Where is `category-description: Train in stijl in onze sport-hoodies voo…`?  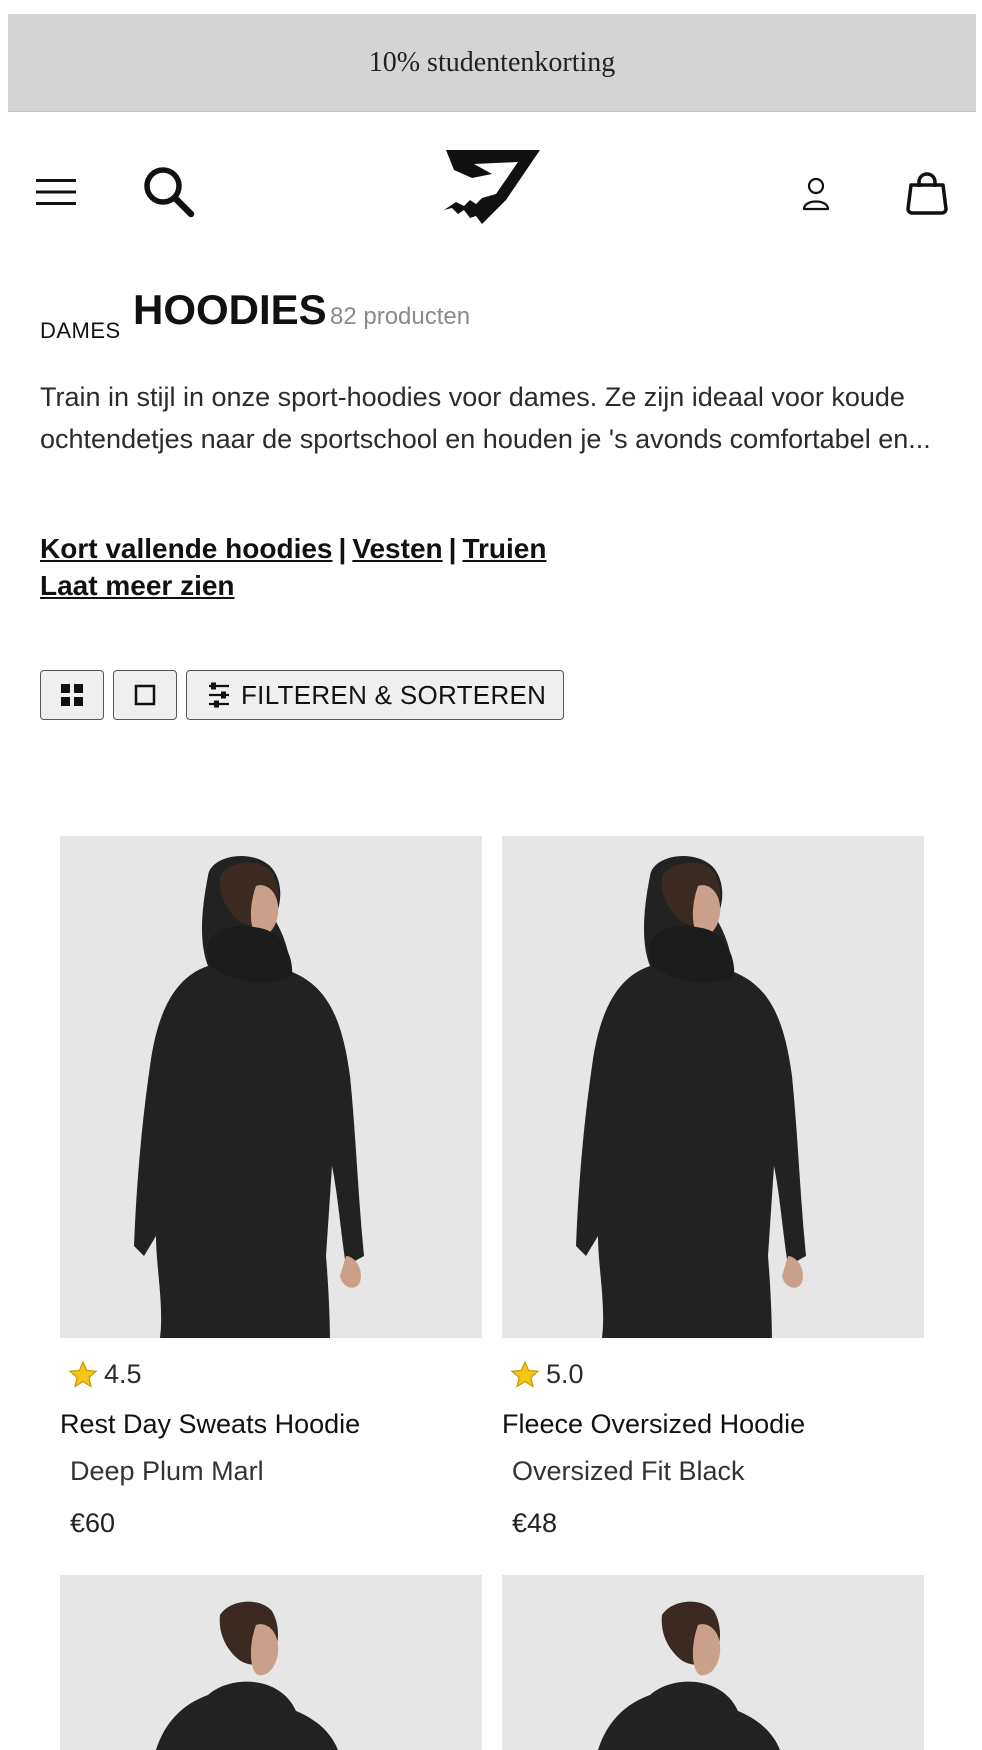
category-description: Train in stijl in onze sport-hoodies voo… is located at coordinates (485, 418).